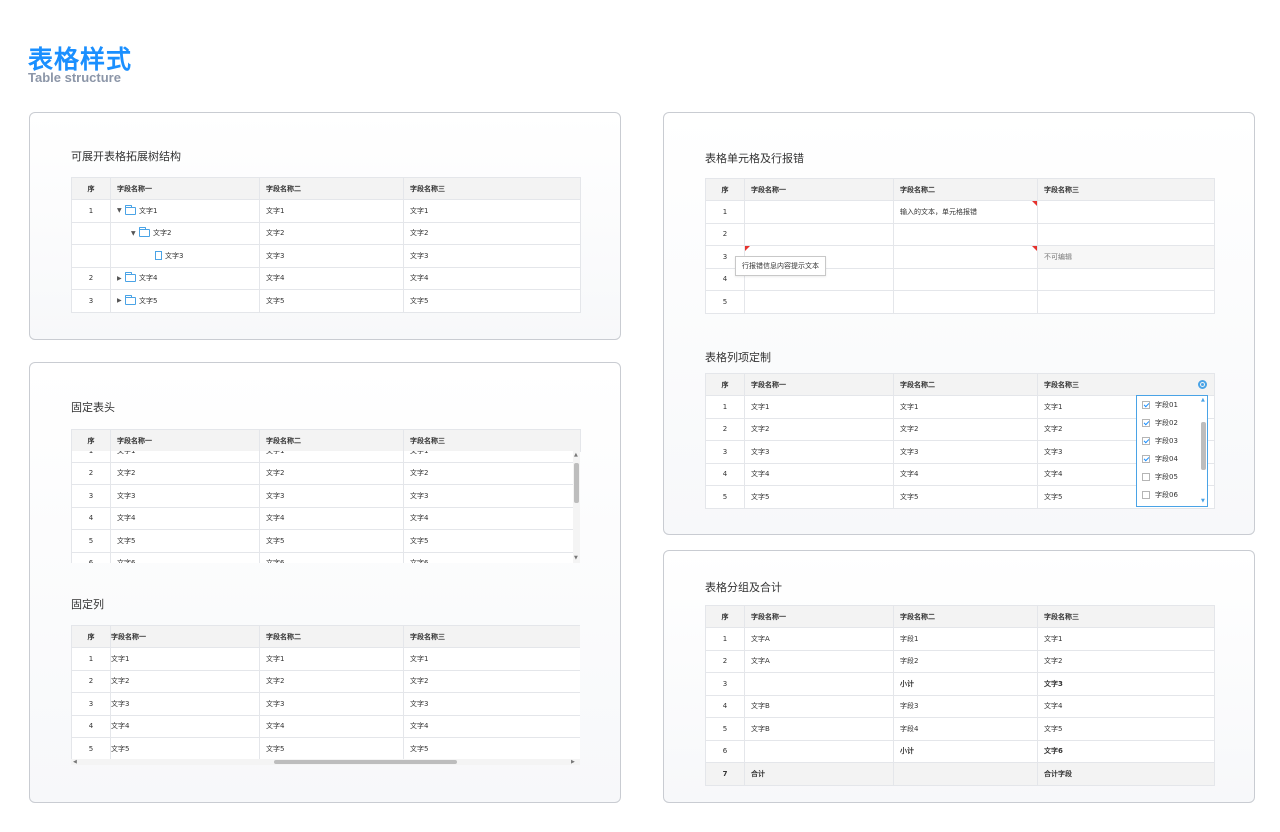 Image resolution: width=1280 pixels, height=832 pixels. What do you see at coordinates (326, 233) in the screenshot?
I see `table-row: ▼ 文字2 文字2 文字2` at bounding box center [326, 233].